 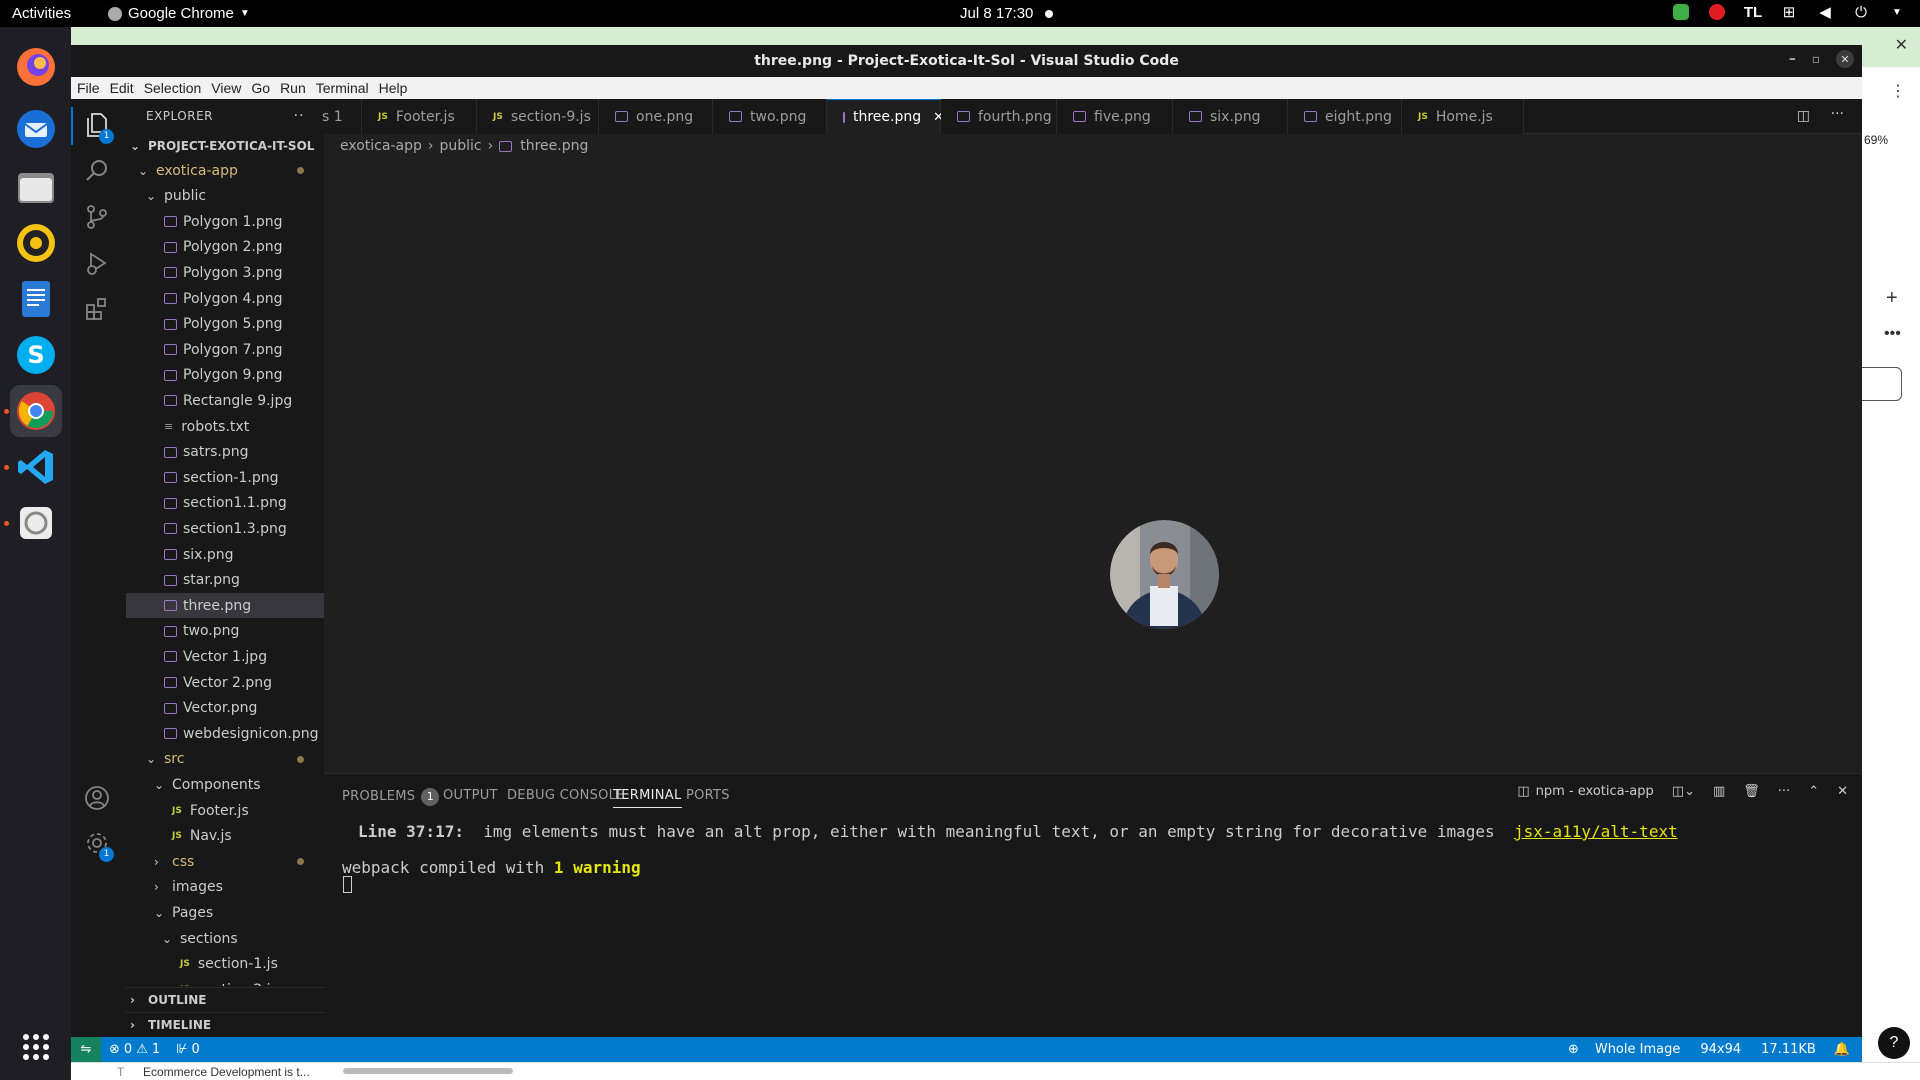 I want to click on tree-item: Polygon 5.png, so click(x=225, y=324).